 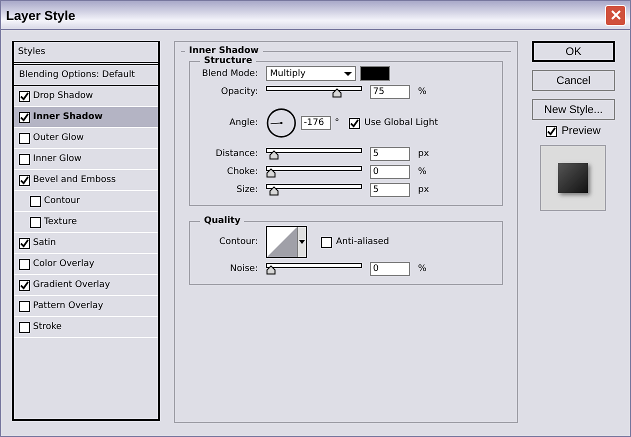 I want to click on style-label: Texture, so click(x=60, y=222).